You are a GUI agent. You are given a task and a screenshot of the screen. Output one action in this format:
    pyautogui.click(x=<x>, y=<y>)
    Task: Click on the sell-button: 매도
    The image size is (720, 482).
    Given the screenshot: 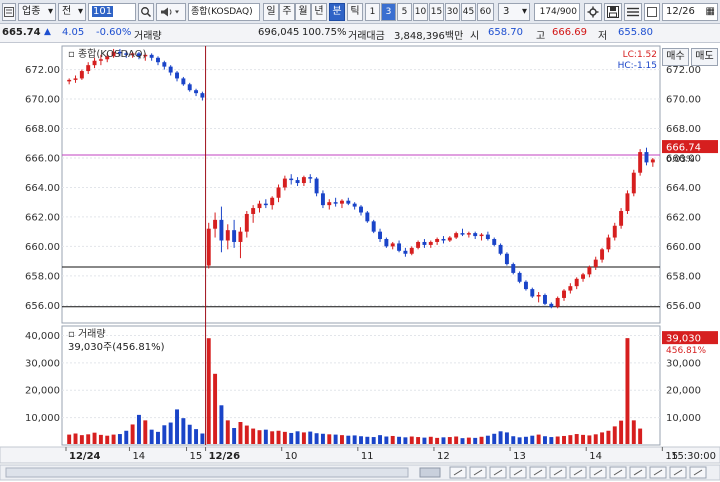 What is the action you would take?
    pyautogui.click(x=704, y=57)
    